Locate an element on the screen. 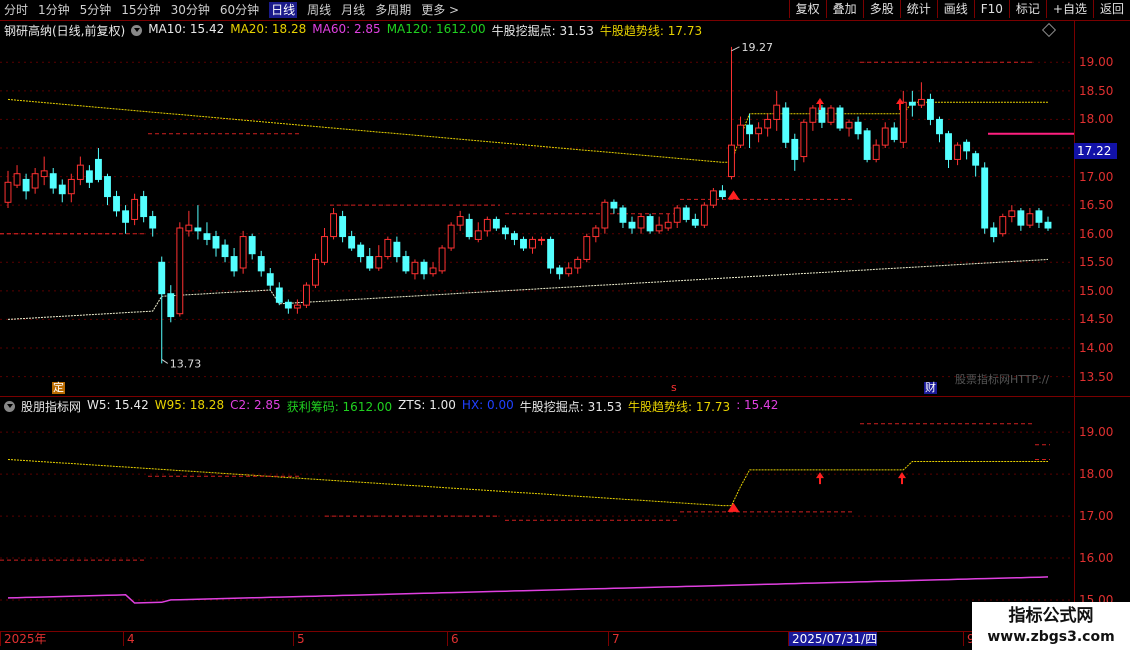 The height and width of the screenshot is (650, 1130). period-tab-9: 多周期 is located at coordinates (393, 10).